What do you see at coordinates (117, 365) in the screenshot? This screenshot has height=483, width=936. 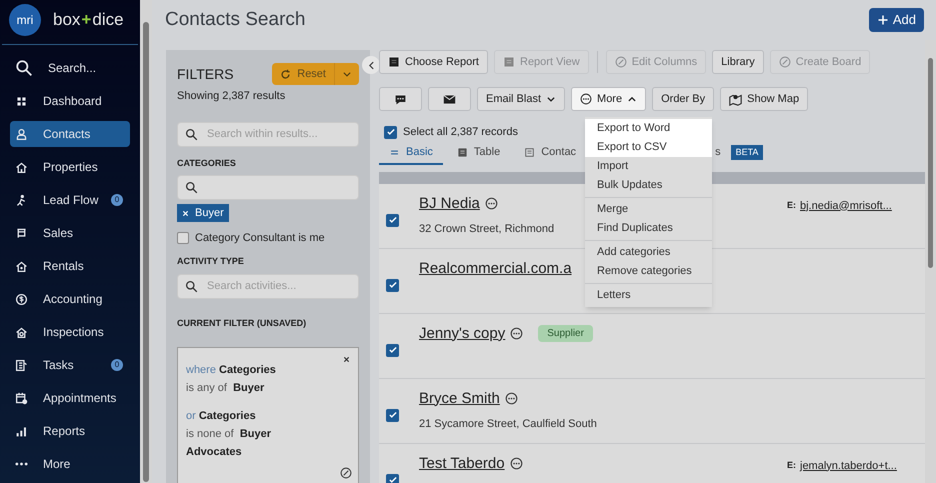 I see `count-badge: 0` at bounding box center [117, 365].